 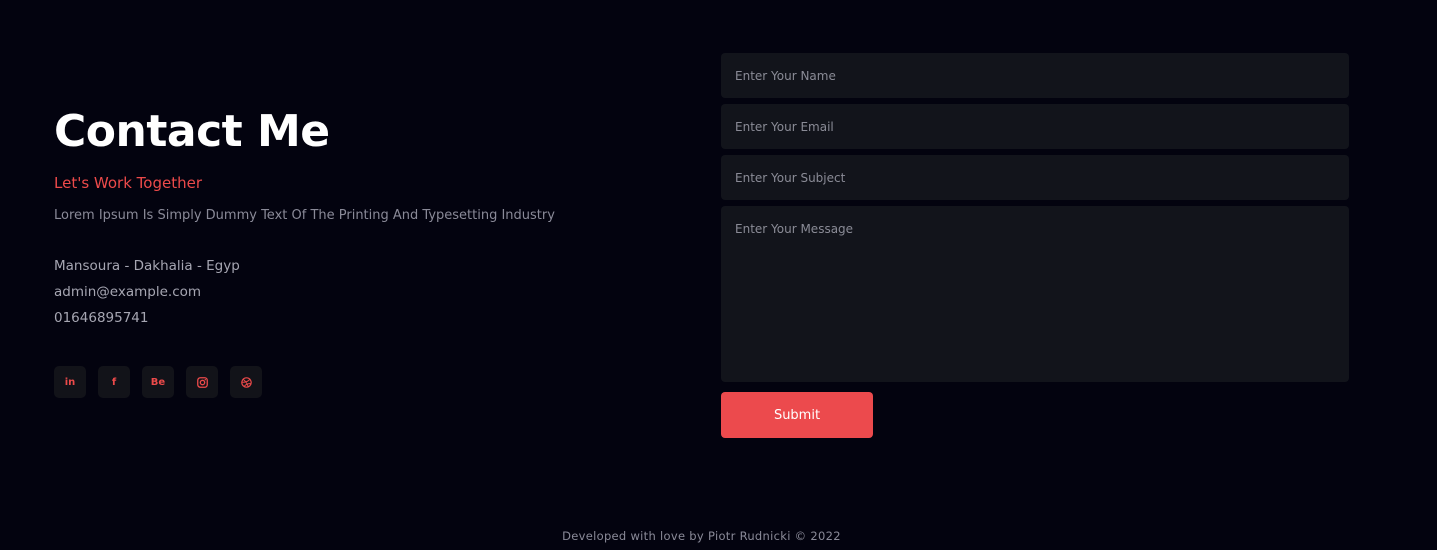 What do you see at coordinates (101, 318) in the screenshot?
I see `contact-phone: 01646895741` at bounding box center [101, 318].